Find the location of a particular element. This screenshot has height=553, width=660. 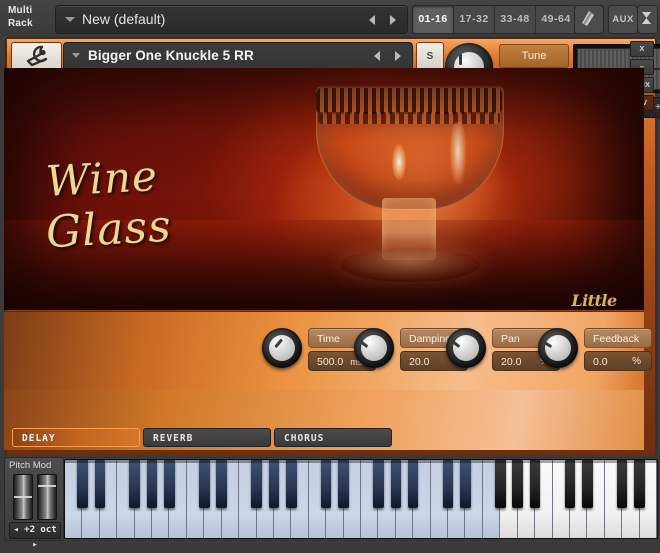

tune-knob-pointer is located at coordinates (460, 59).